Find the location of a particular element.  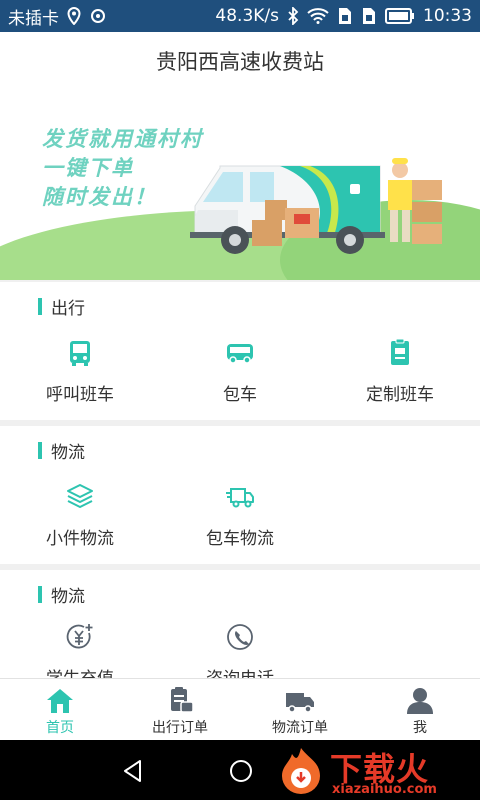

student-recharge-button: 学生充值 is located at coordinates (80, 650).